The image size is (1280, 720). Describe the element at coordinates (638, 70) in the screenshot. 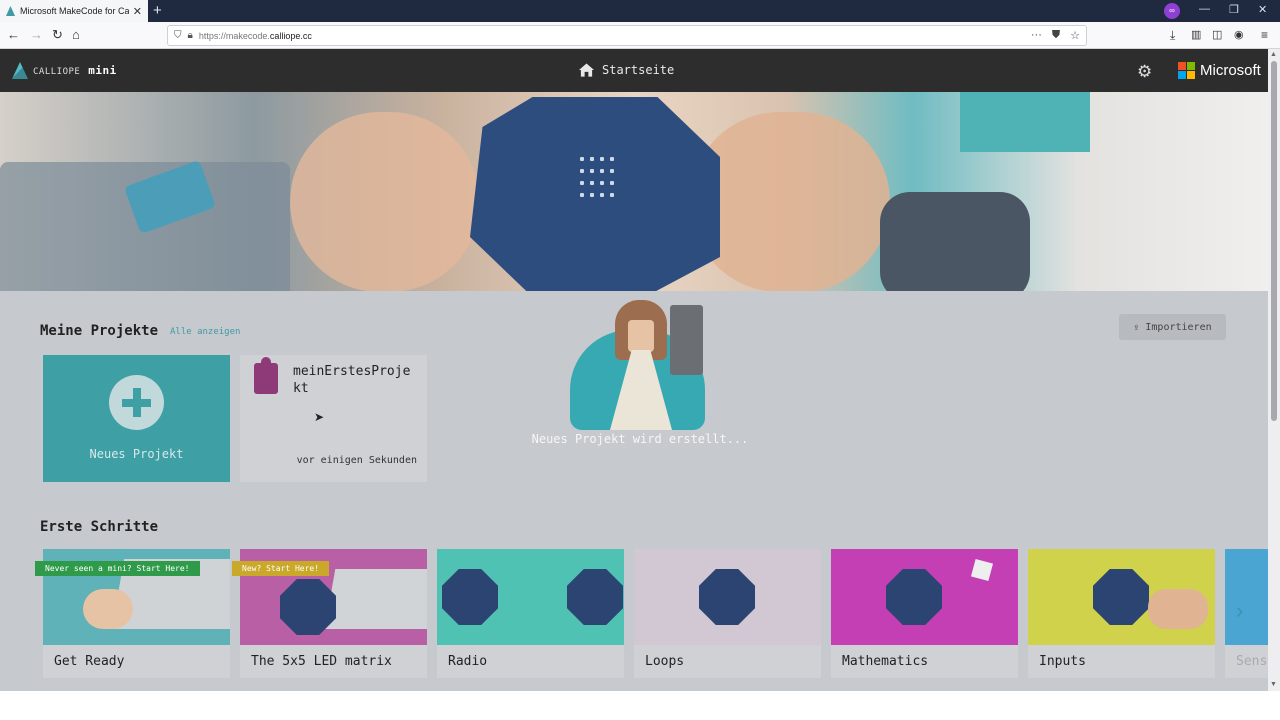

I see `home-label: Startseite` at that location.